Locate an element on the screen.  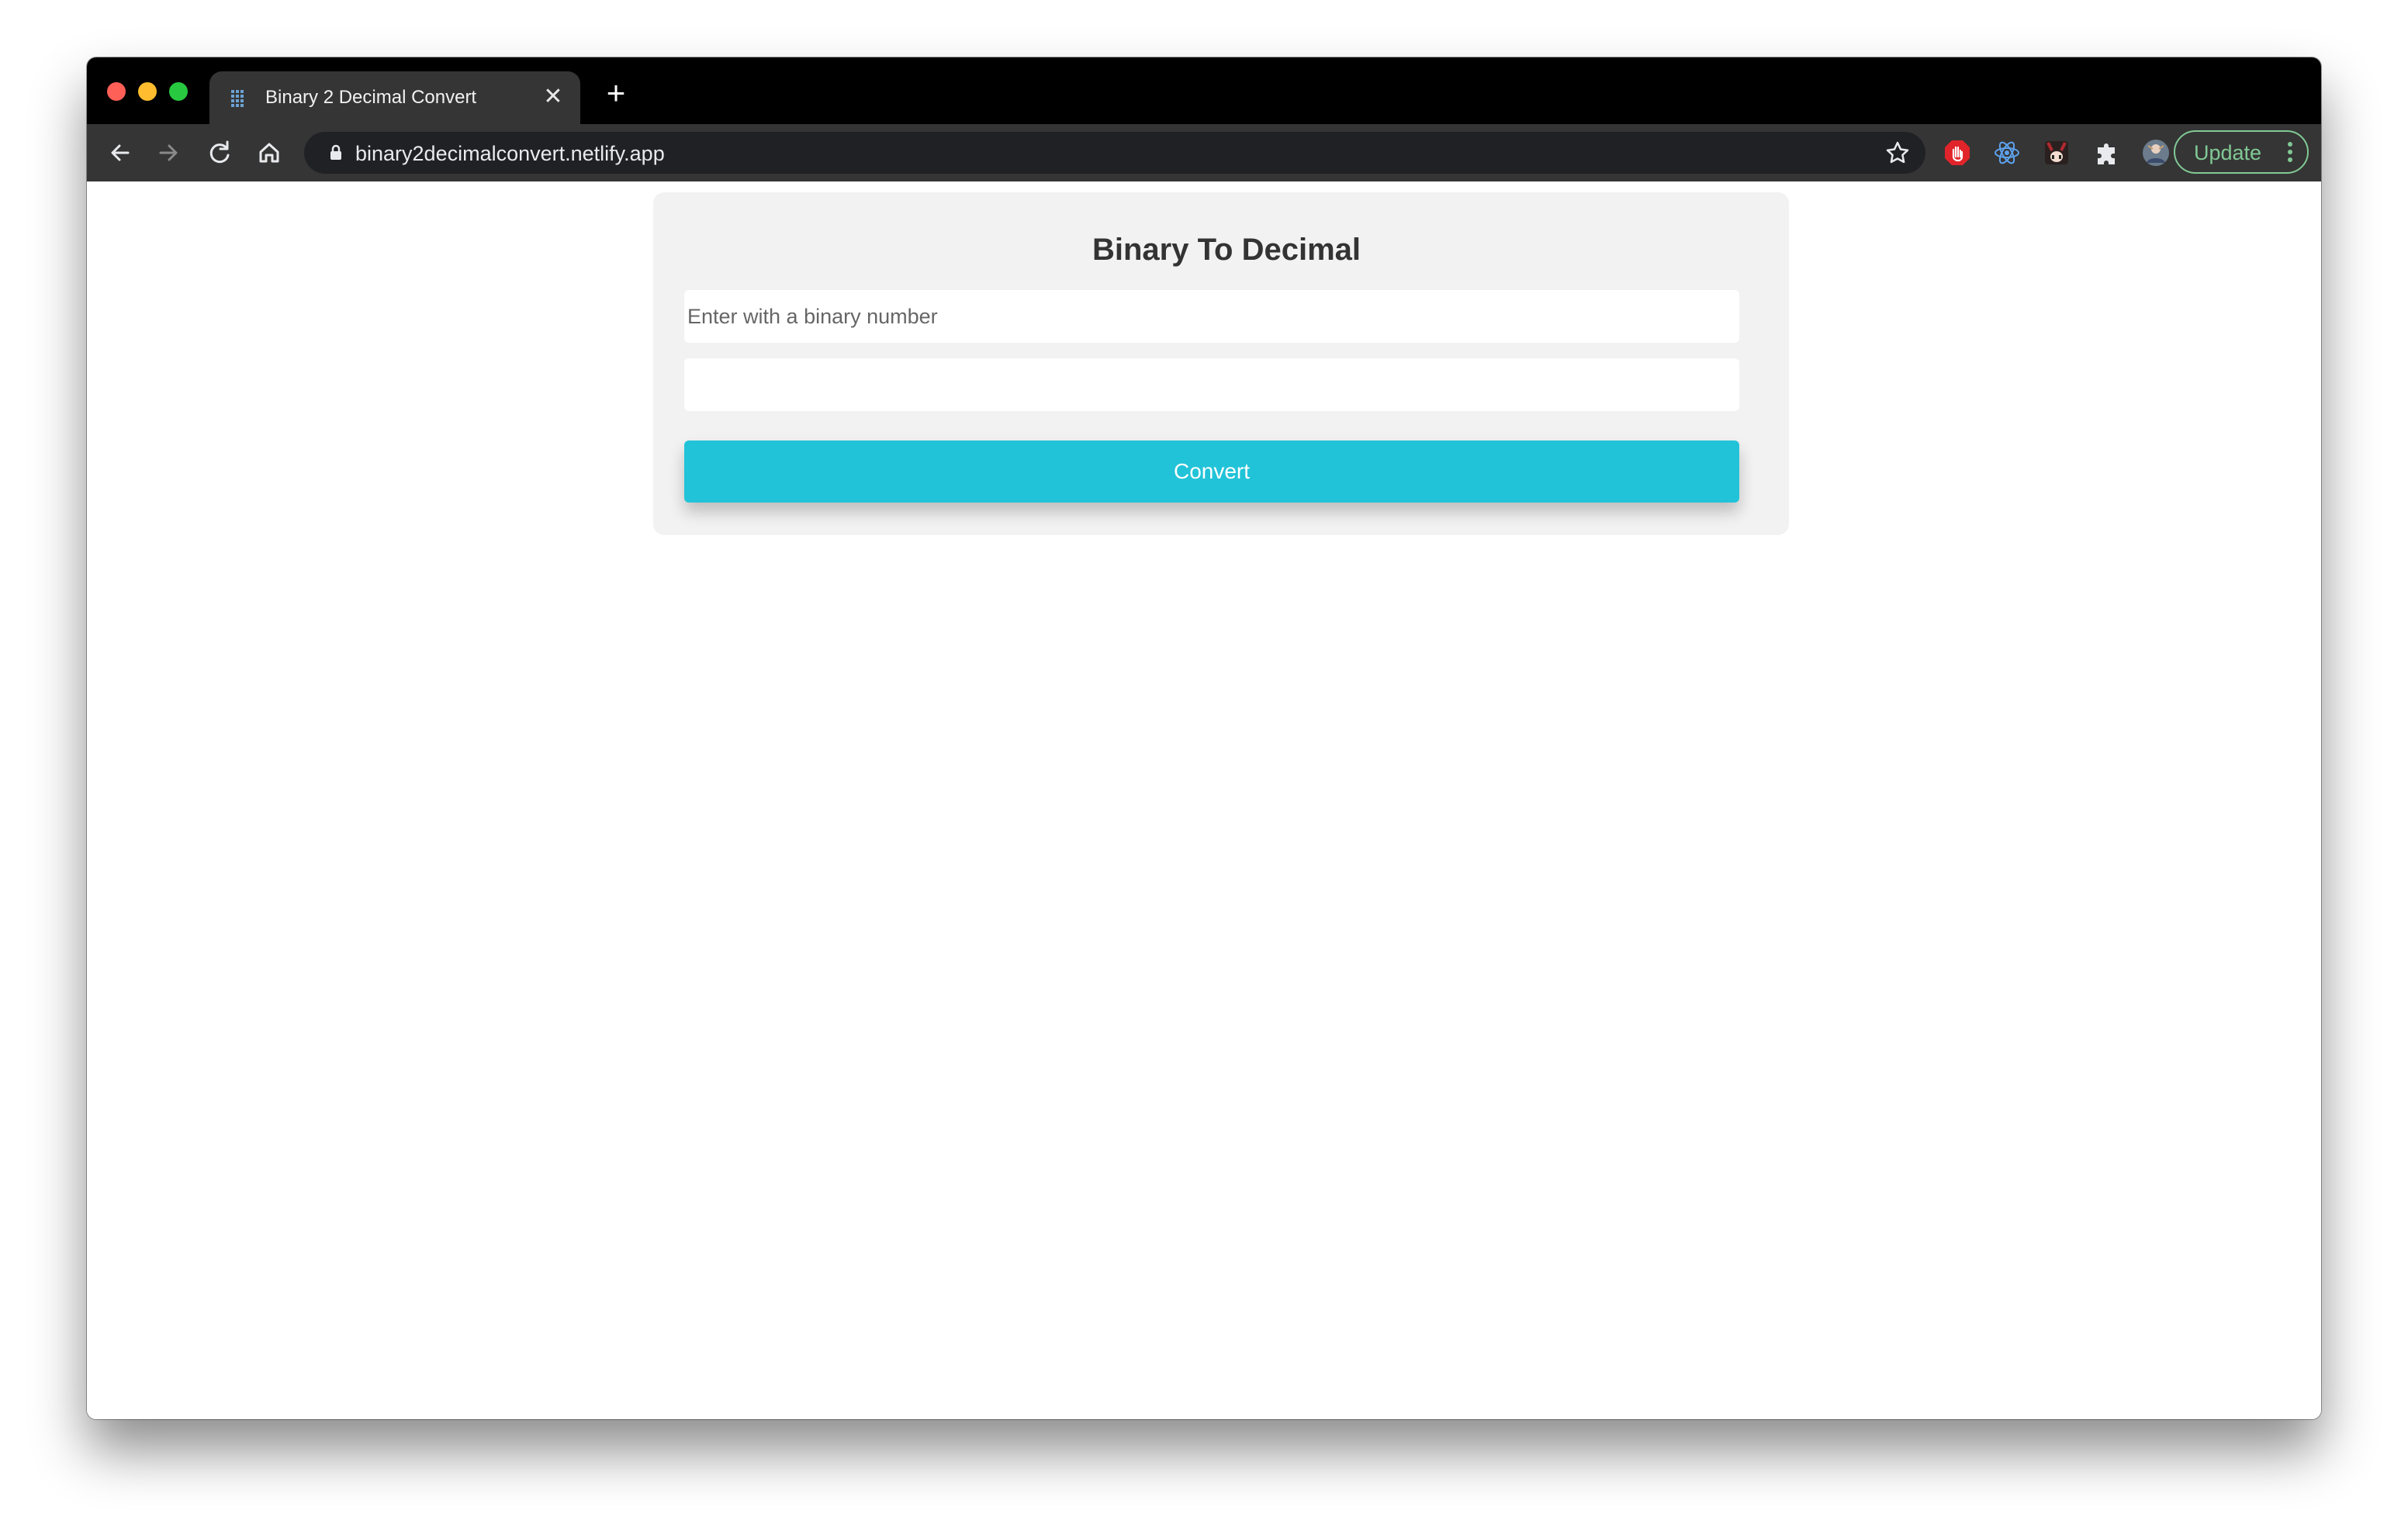
home-button is located at coordinates (269, 153).